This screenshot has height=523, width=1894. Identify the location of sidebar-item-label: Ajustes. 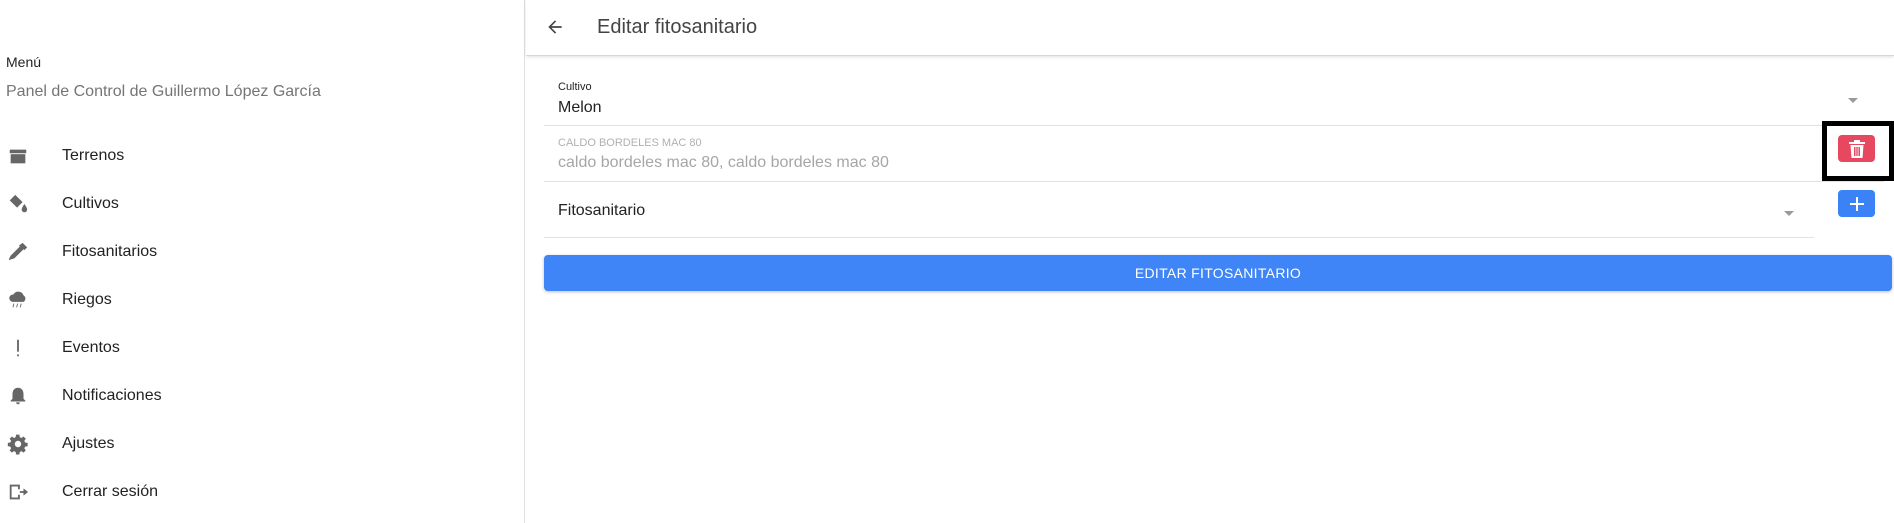
(88, 443).